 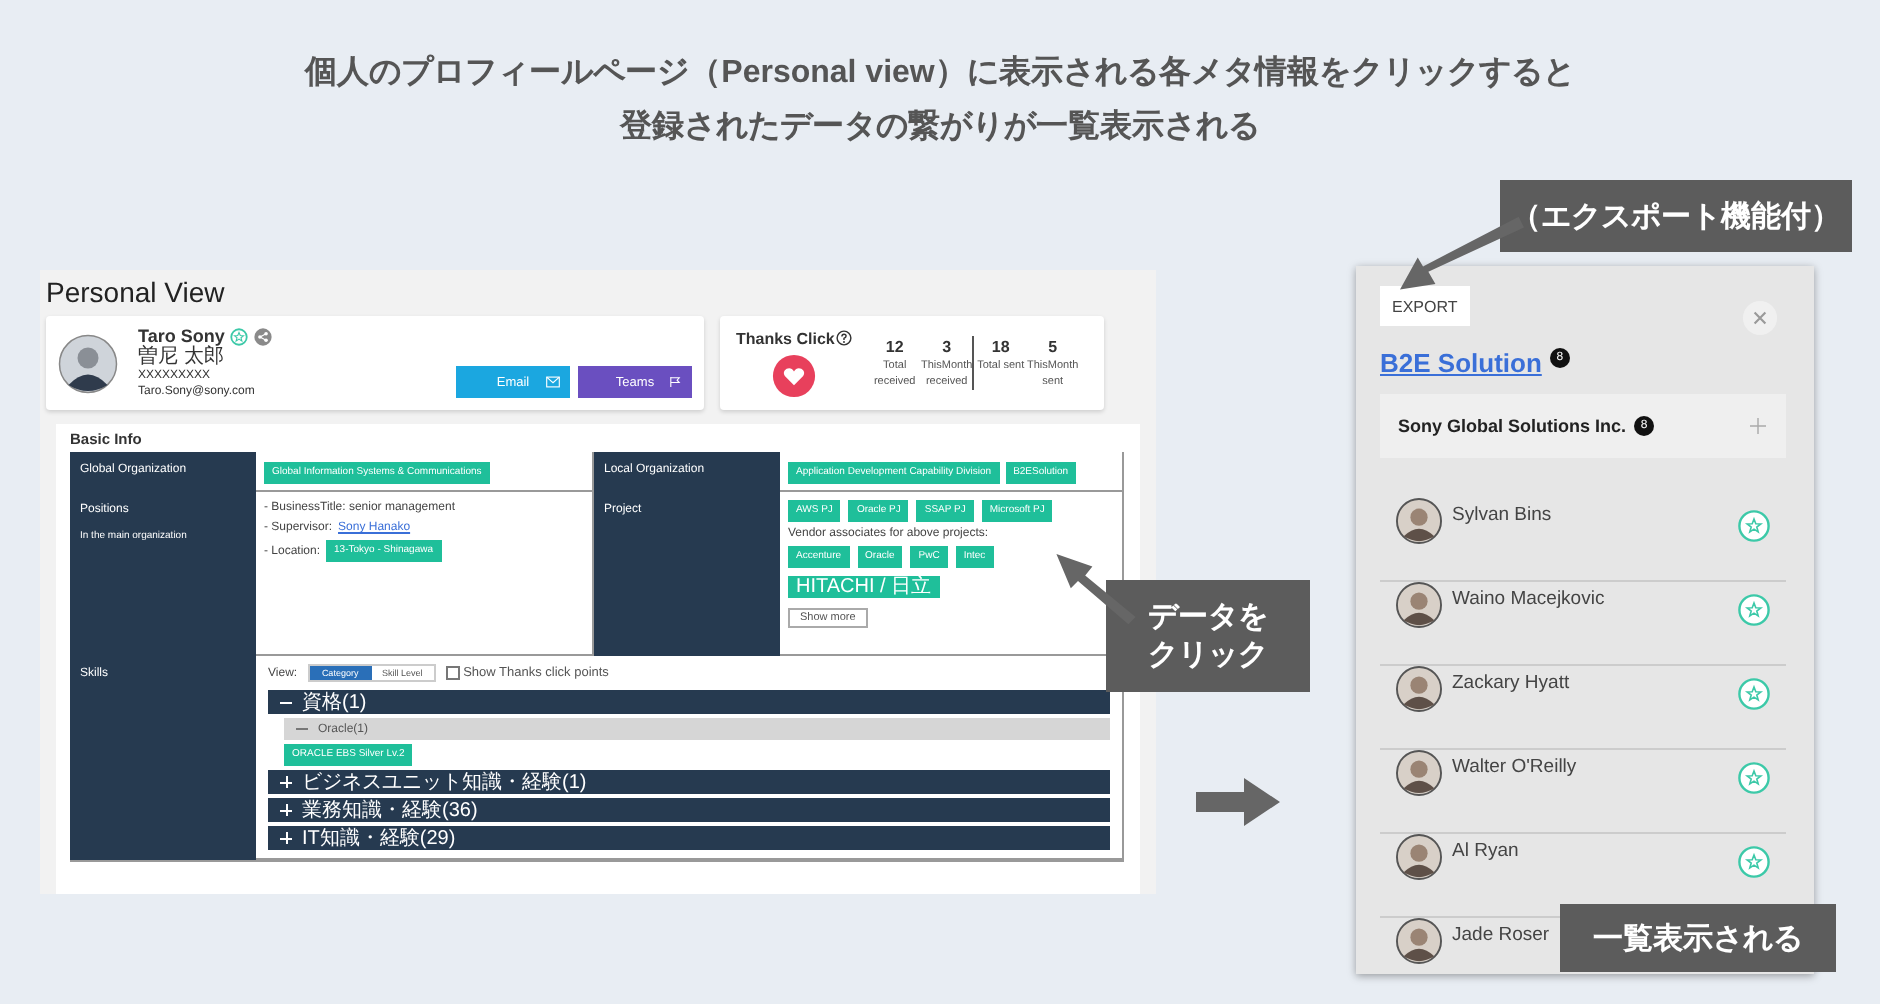 I want to click on person-name: Zackary Hyatt, so click(x=1511, y=683).